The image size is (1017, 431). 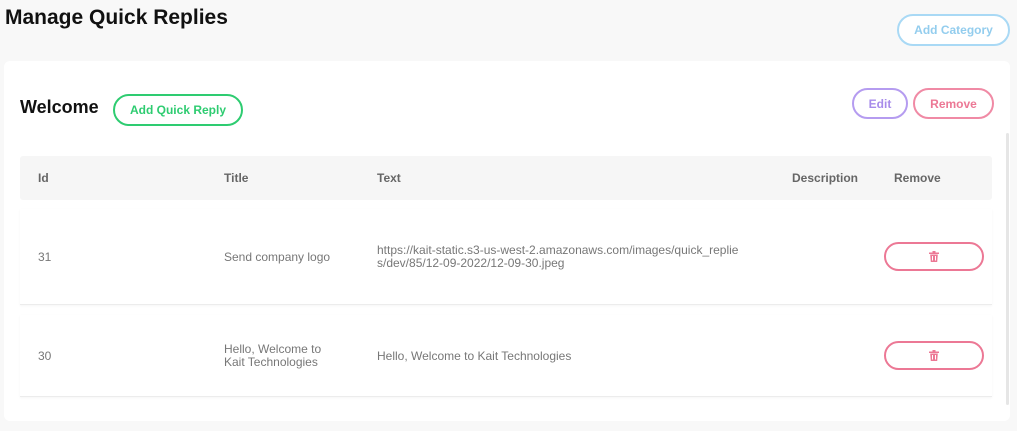 What do you see at coordinates (825, 178) in the screenshot?
I see `column-header-description: Description` at bounding box center [825, 178].